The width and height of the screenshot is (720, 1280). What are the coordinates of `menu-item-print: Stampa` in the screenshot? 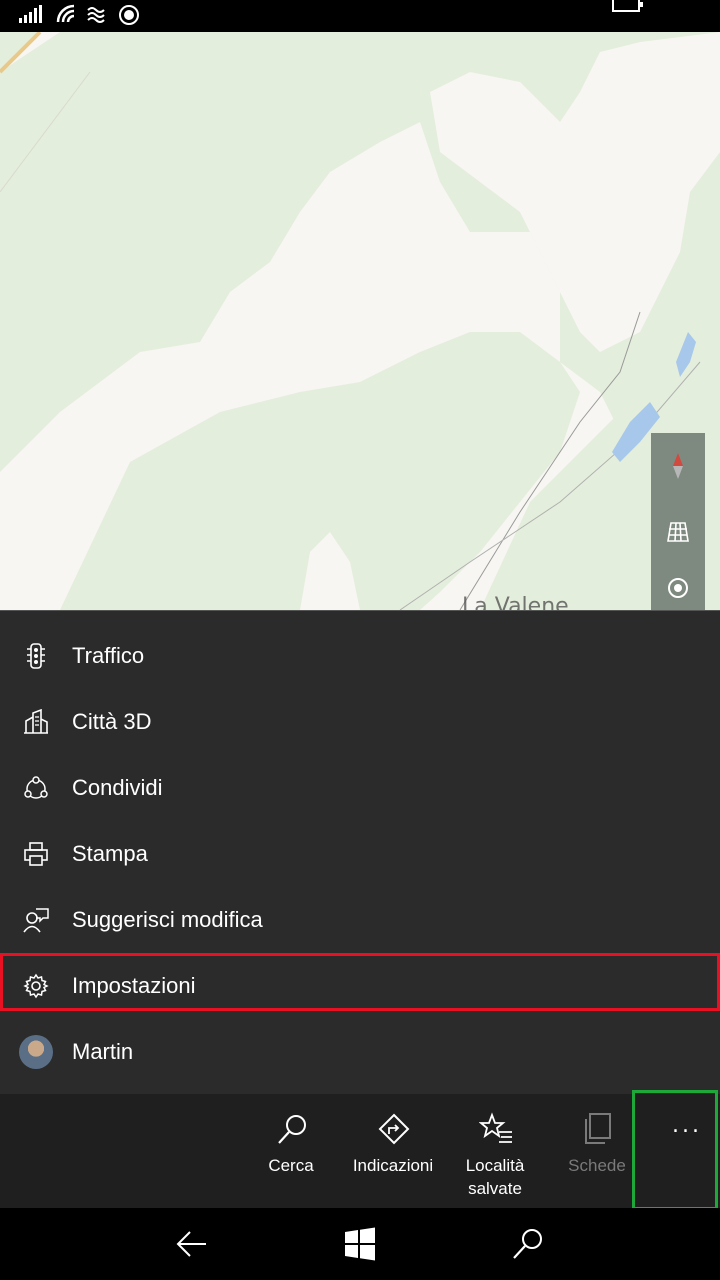 It's located at (360, 854).